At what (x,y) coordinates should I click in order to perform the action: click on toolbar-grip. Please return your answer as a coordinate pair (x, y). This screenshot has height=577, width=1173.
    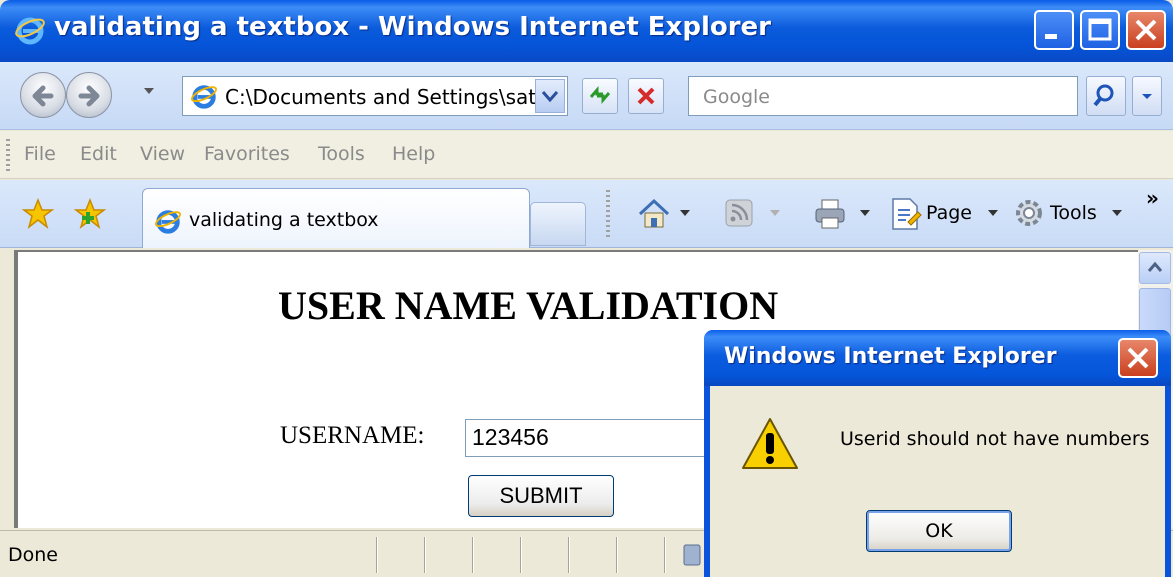
    Looking at the image, I should click on (8, 155).